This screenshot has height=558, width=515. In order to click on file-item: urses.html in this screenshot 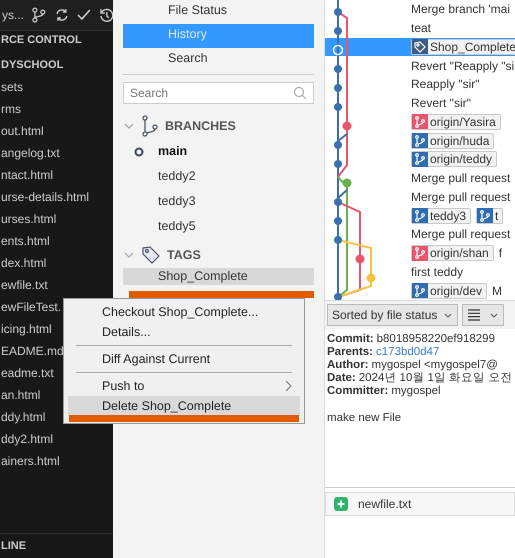, I will do `click(56, 219)`.